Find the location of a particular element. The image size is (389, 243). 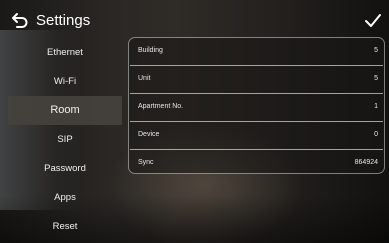

menu-item-sip: SIP is located at coordinates (65, 139).